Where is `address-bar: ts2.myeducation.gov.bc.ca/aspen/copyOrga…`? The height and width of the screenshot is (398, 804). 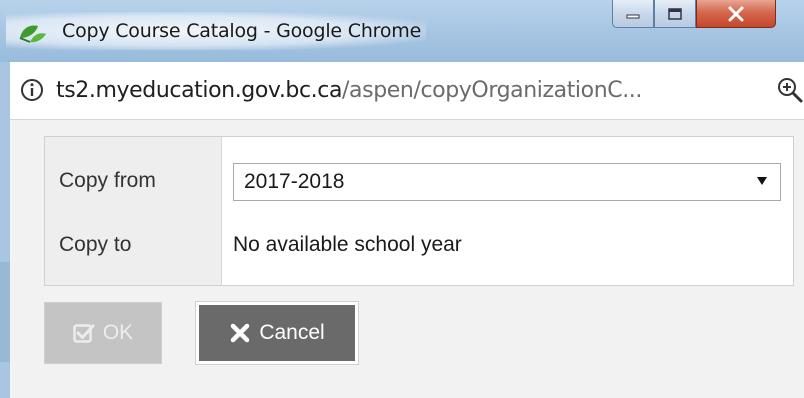 address-bar: ts2.myeducation.gov.bc.ca/aspen/copyOrga… is located at coordinates (407, 91).